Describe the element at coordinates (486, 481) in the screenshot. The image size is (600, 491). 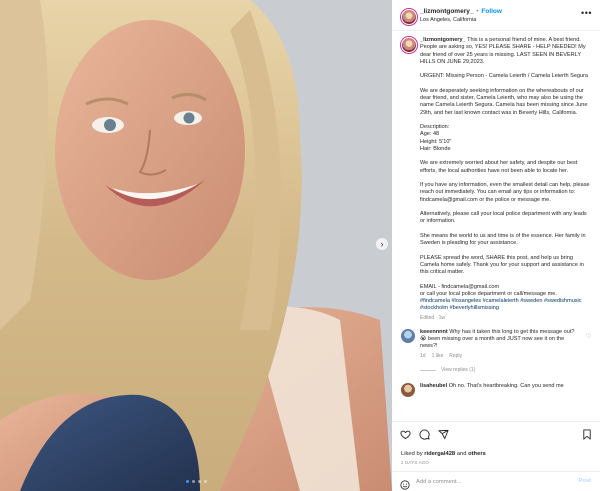
I see `comment-input` at that location.